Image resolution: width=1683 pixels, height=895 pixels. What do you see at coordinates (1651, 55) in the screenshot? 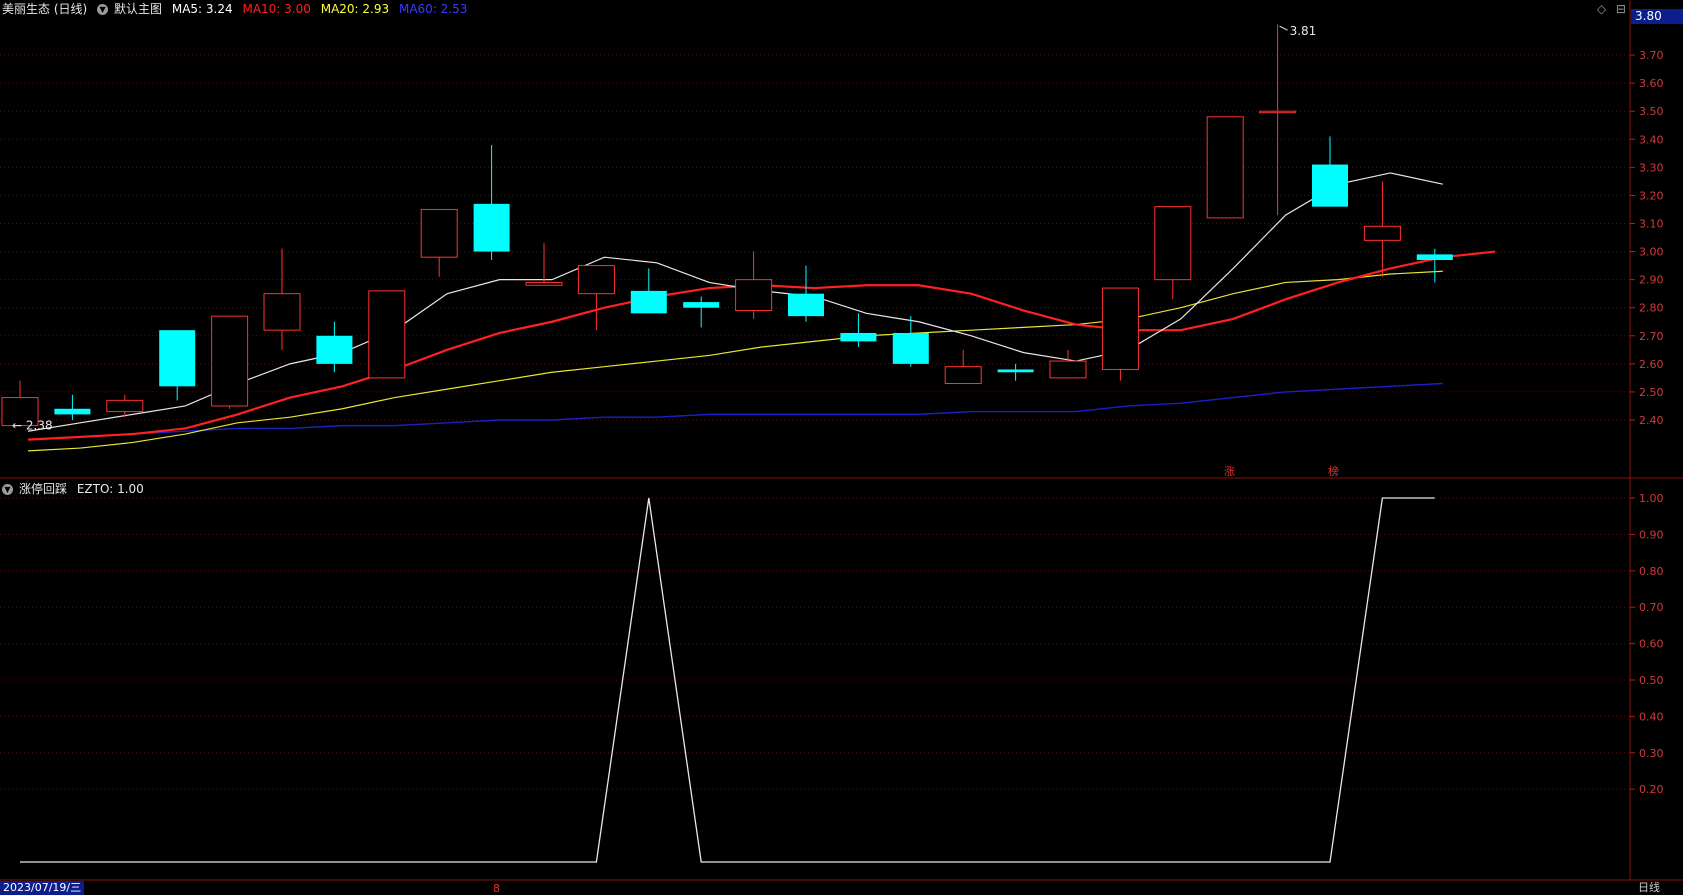
I see `price-tick-label: 3.70` at bounding box center [1651, 55].